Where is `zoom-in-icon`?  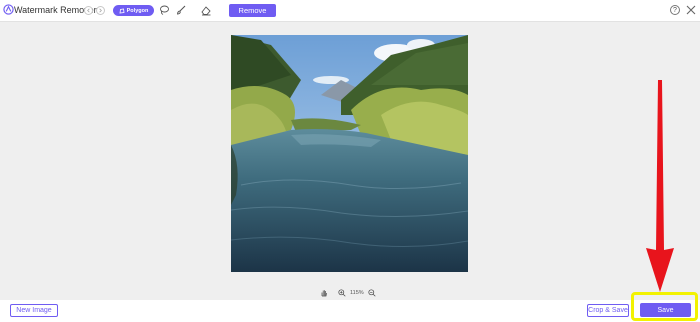 zoom-in-icon is located at coordinates (342, 292).